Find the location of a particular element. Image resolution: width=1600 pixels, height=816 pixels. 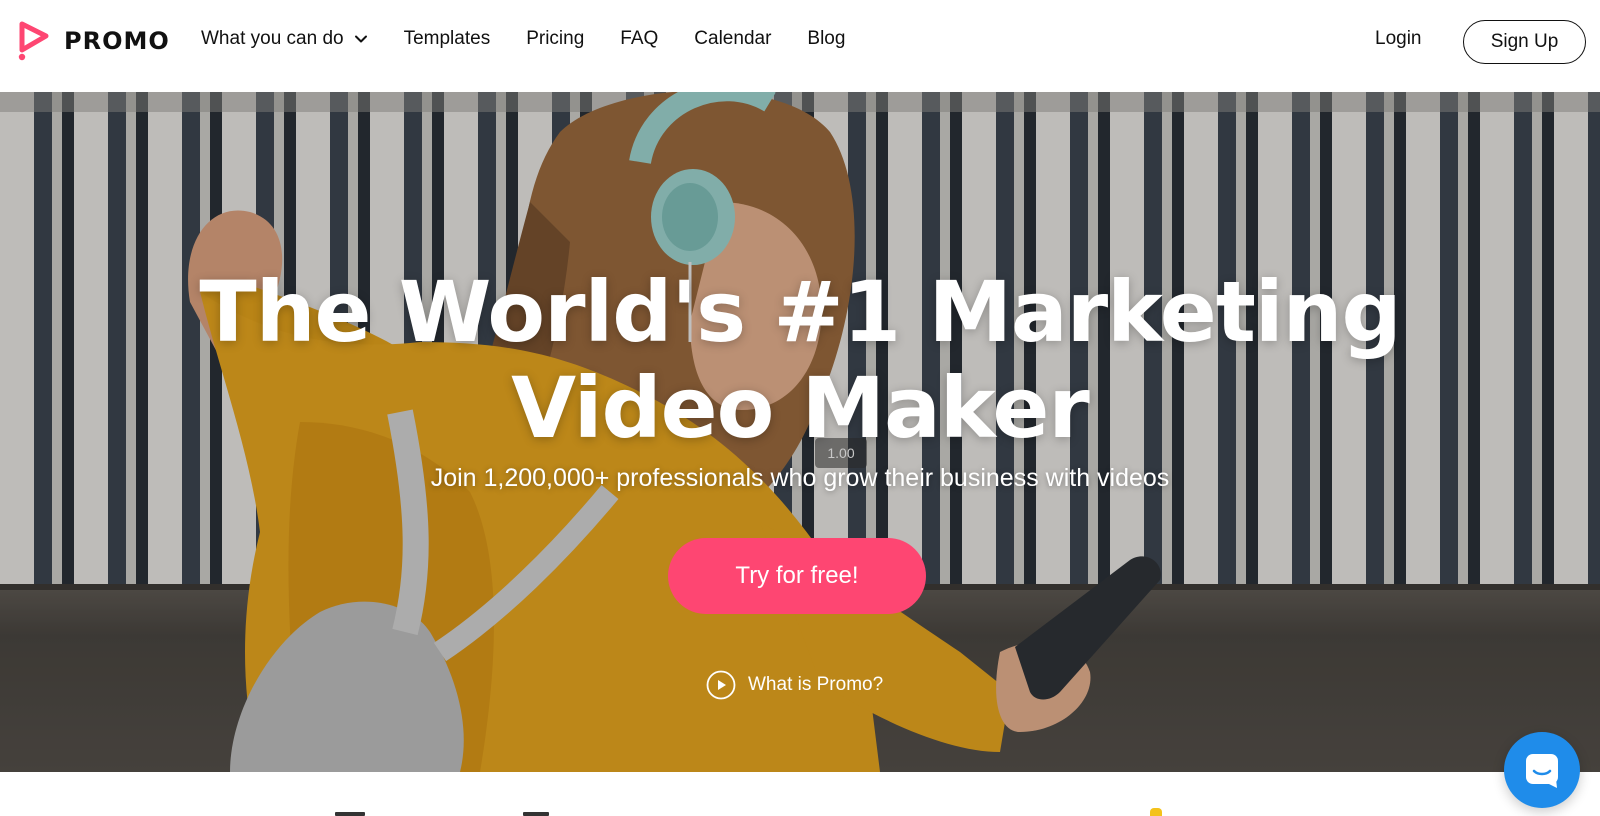

chat-icon is located at coordinates (1542, 771).